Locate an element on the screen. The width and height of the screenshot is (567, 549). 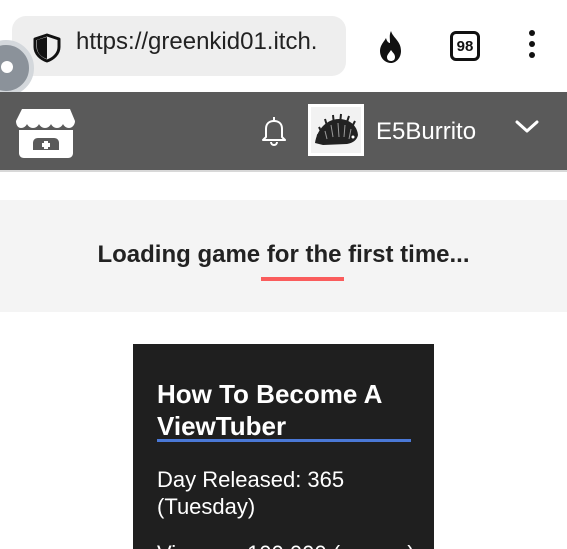
flame-icon is located at coordinates (391, 47).